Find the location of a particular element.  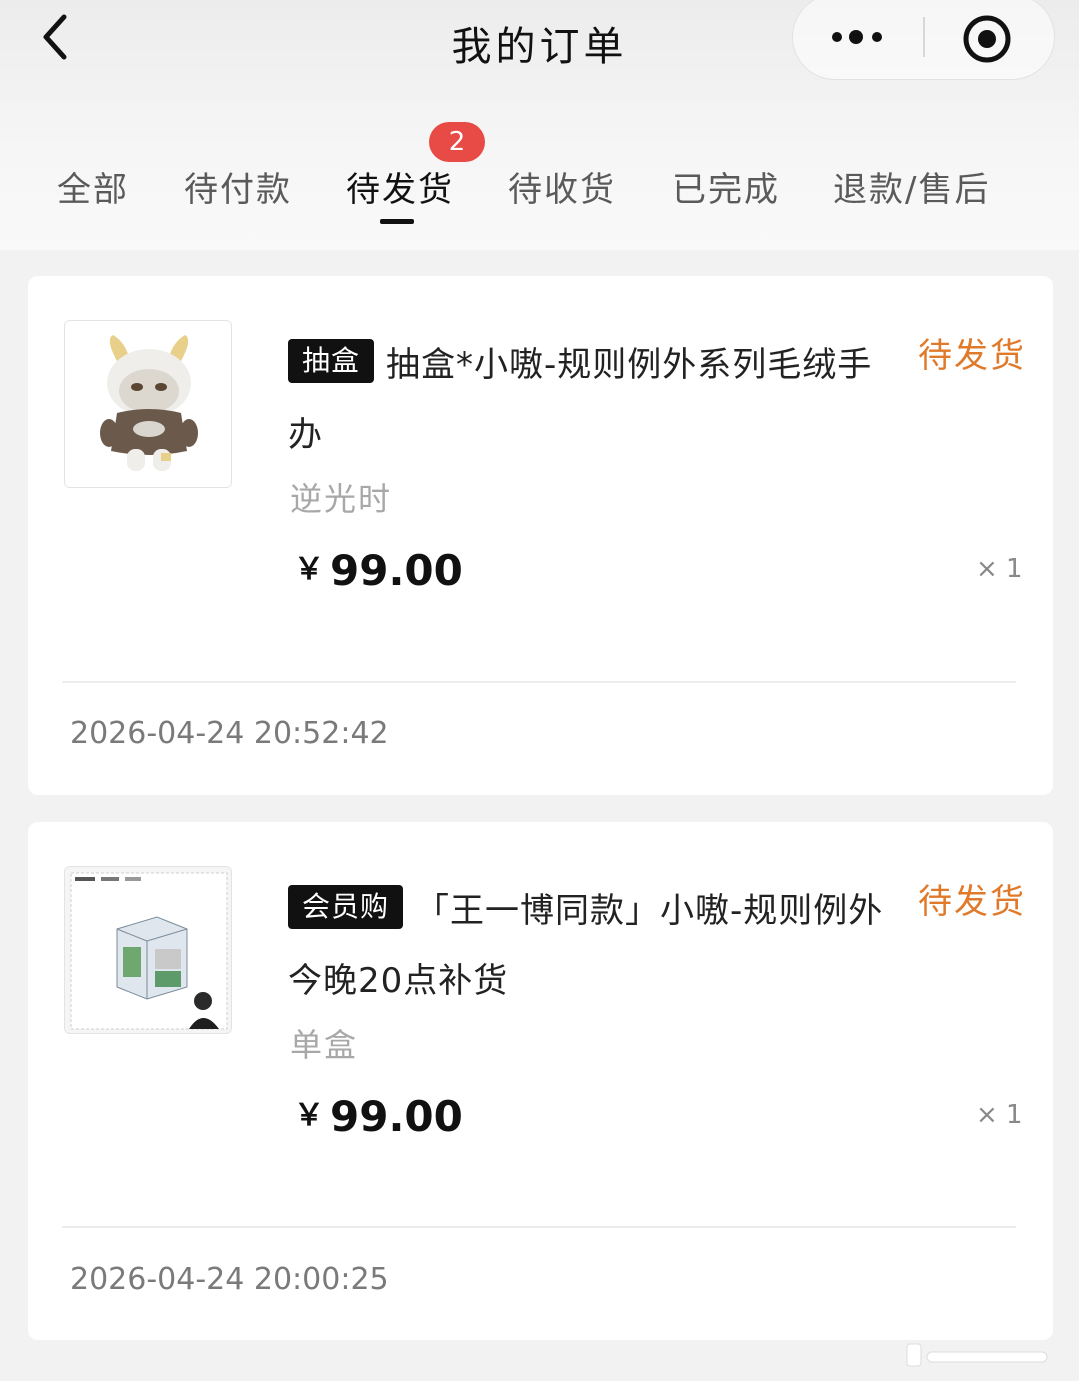

pending-shipment-count-badge: 2 is located at coordinates (457, 142).